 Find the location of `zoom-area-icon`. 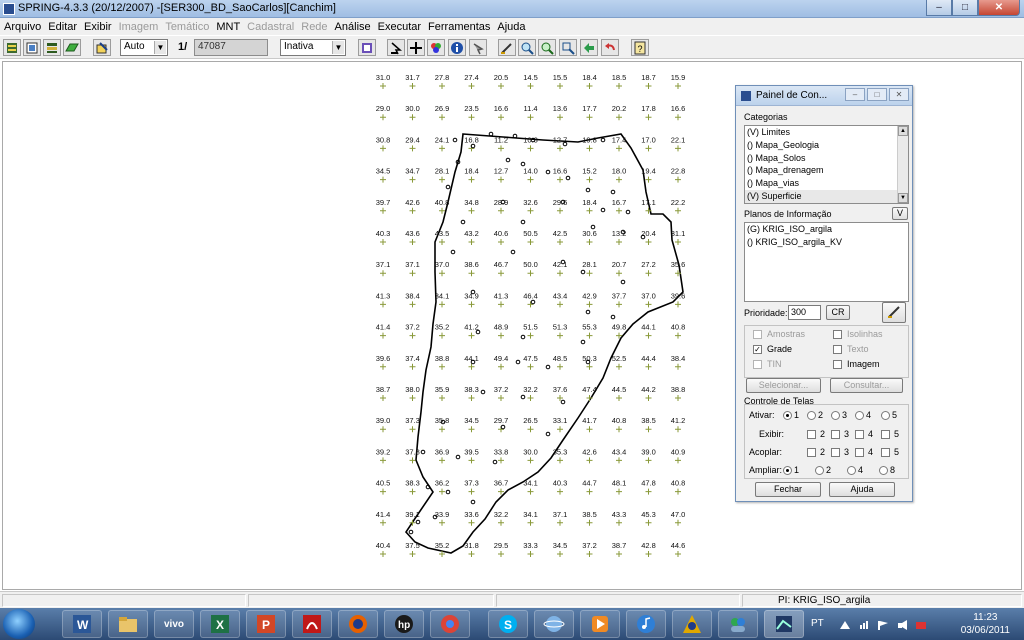

zoom-area-icon is located at coordinates (568, 47).